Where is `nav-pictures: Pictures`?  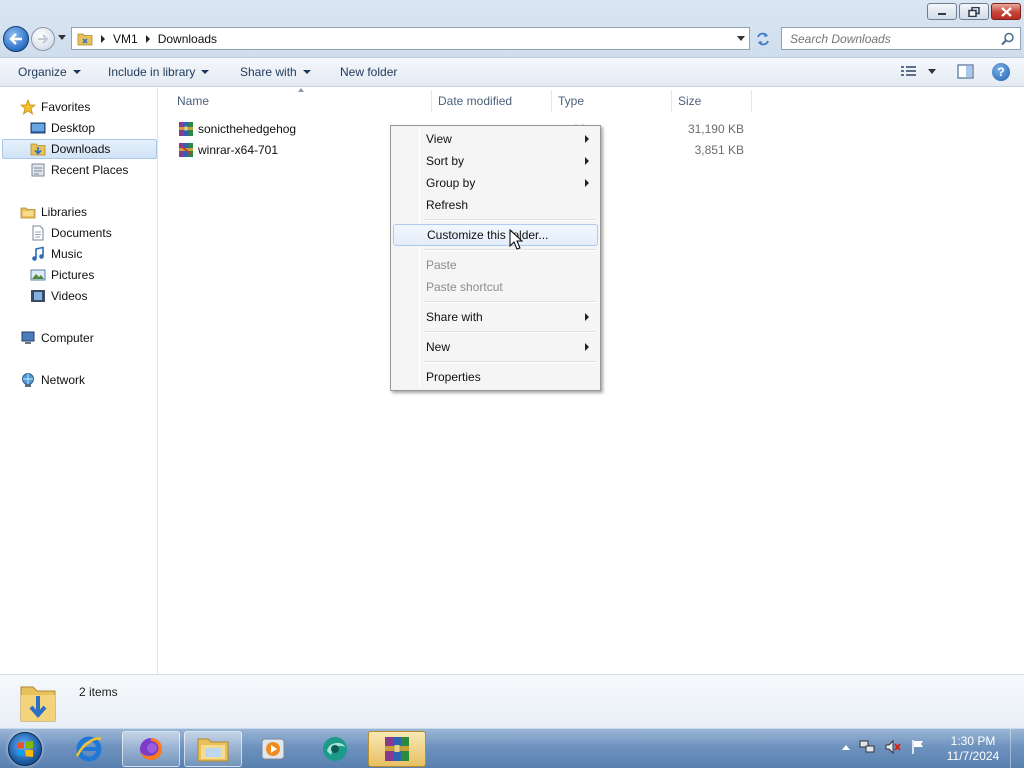
nav-pictures: Pictures is located at coordinates (62, 275).